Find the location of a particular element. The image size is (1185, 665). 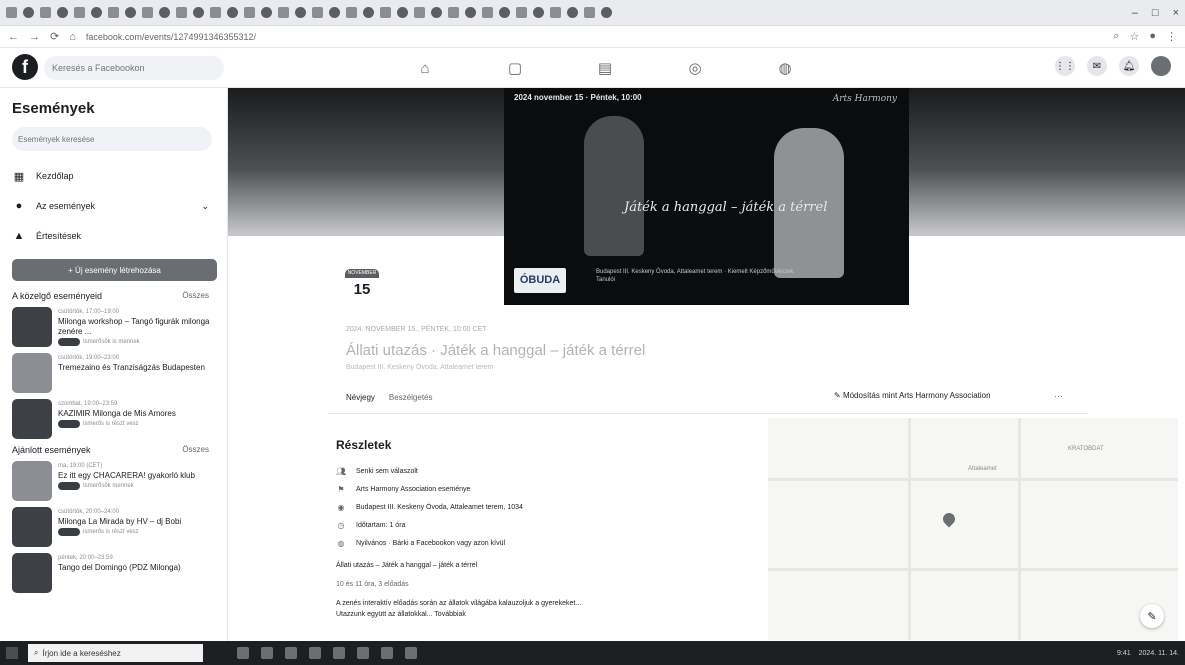

video-nav-icon: ▢ is located at coordinates (515, 68).